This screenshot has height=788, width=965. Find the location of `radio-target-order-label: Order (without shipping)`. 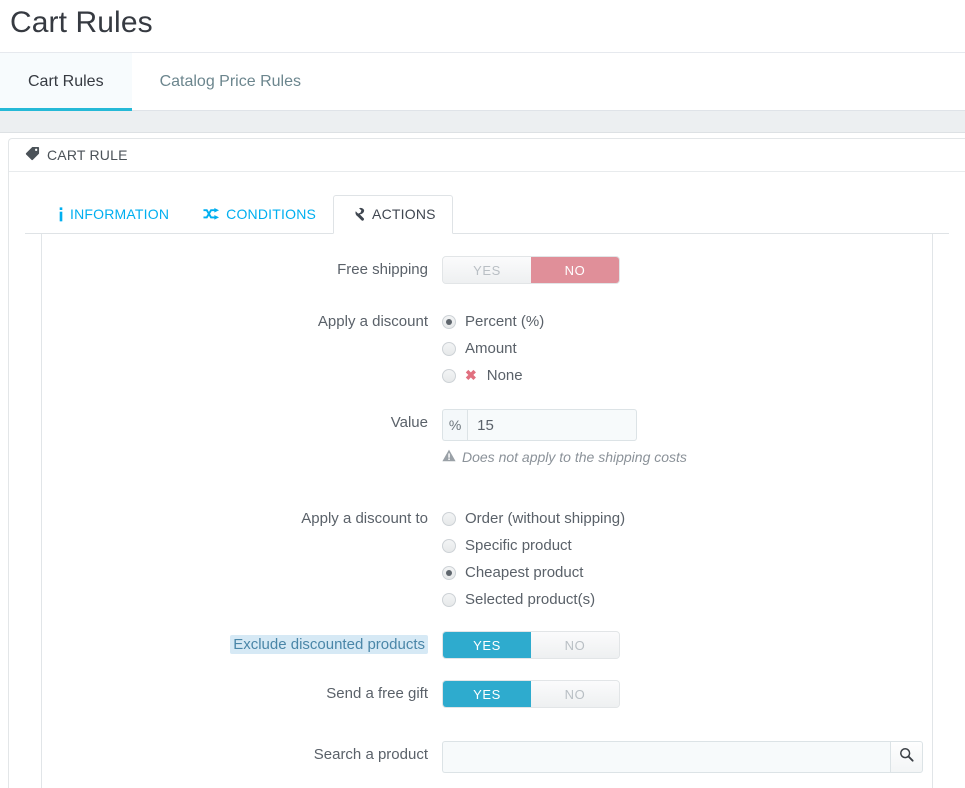

radio-target-order-label: Order (without shipping) is located at coordinates (545, 518).